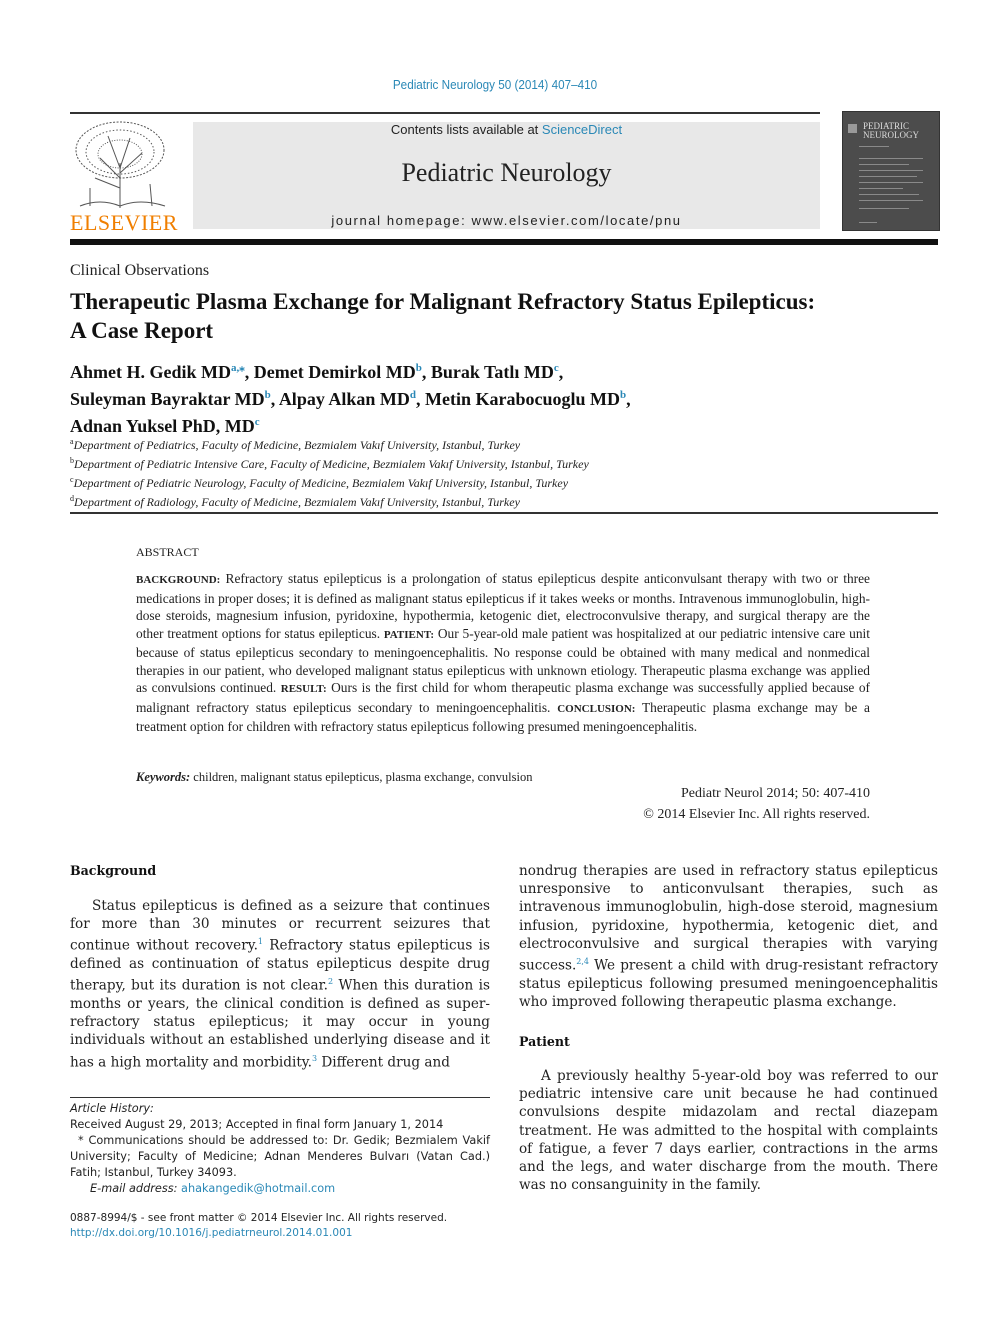 The width and height of the screenshot is (990, 1320). What do you see at coordinates (492, 372) in the screenshot?
I see `author-name: Burak Tatlı MD` at bounding box center [492, 372].